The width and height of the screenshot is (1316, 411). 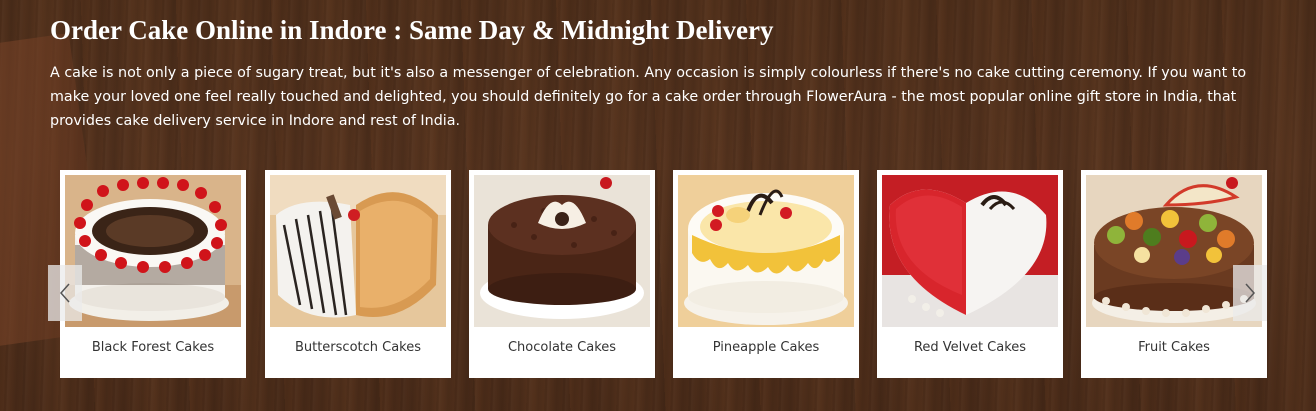 I want to click on carousel-prev-button, so click(x=65, y=293).